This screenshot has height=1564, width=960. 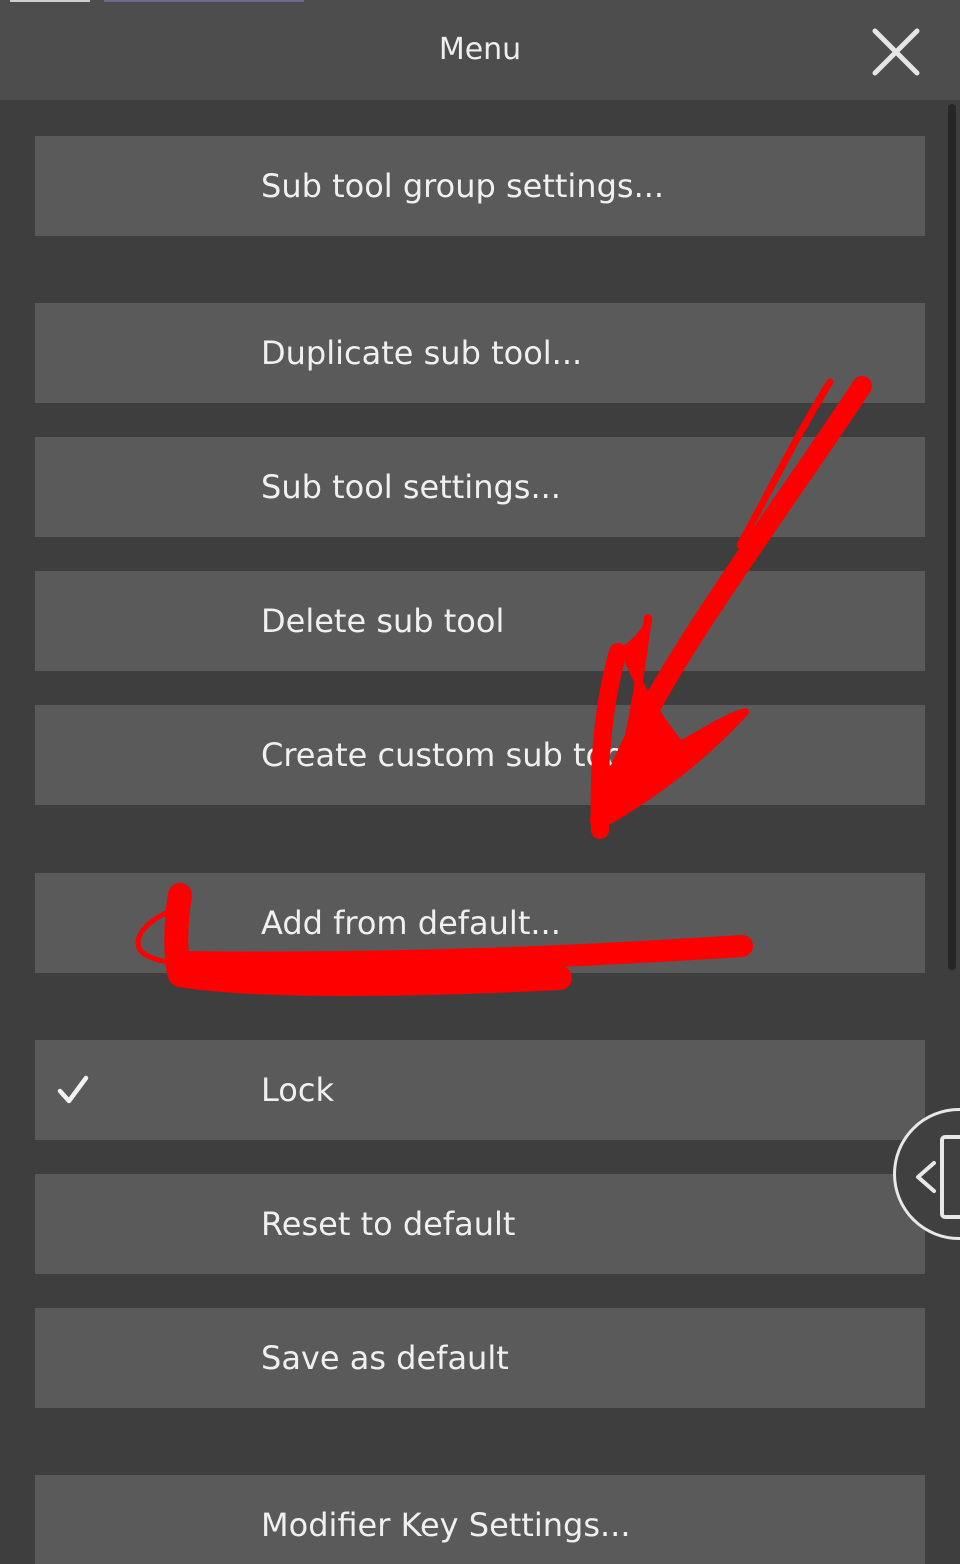 I want to click on menu-item-label: Save as default, so click(x=385, y=1358).